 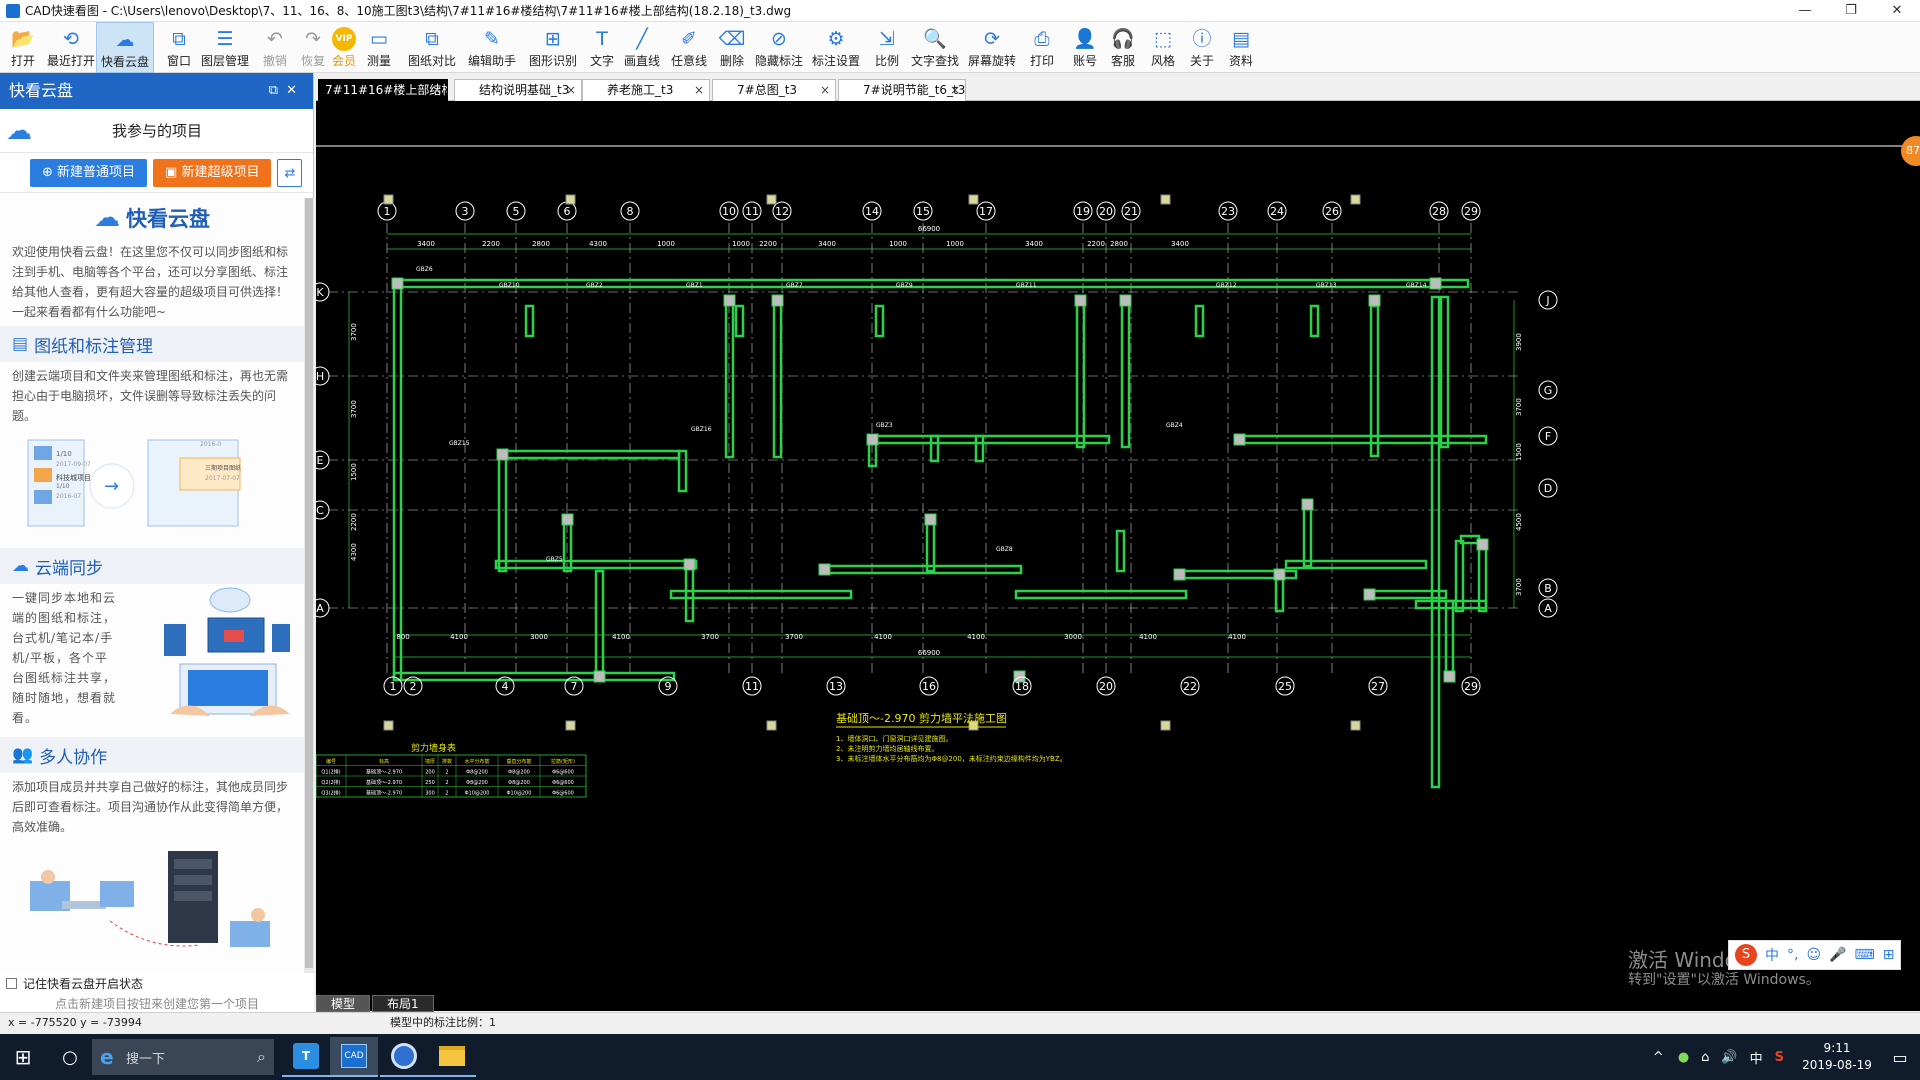 I want to click on table-header-cell: 编号, so click(x=331, y=761).